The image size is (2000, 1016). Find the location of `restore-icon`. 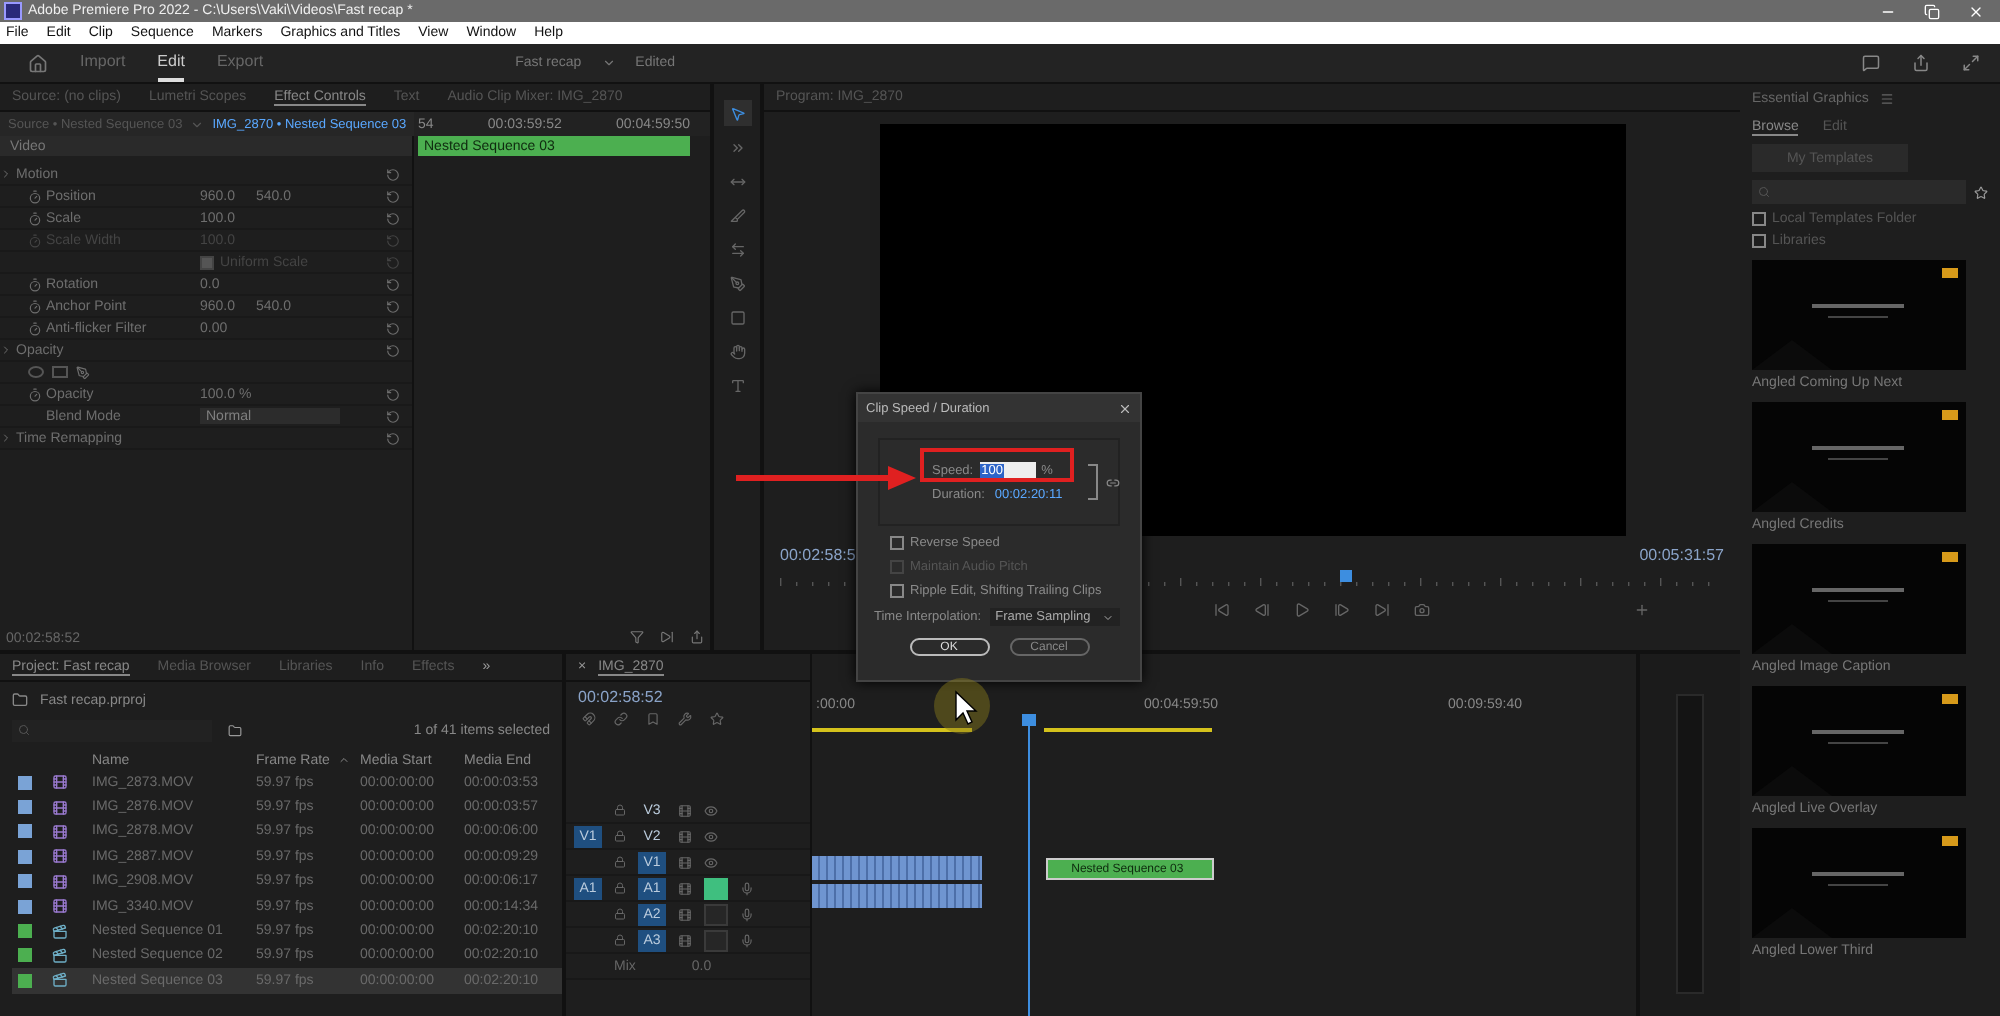

restore-icon is located at coordinates (1932, 11).